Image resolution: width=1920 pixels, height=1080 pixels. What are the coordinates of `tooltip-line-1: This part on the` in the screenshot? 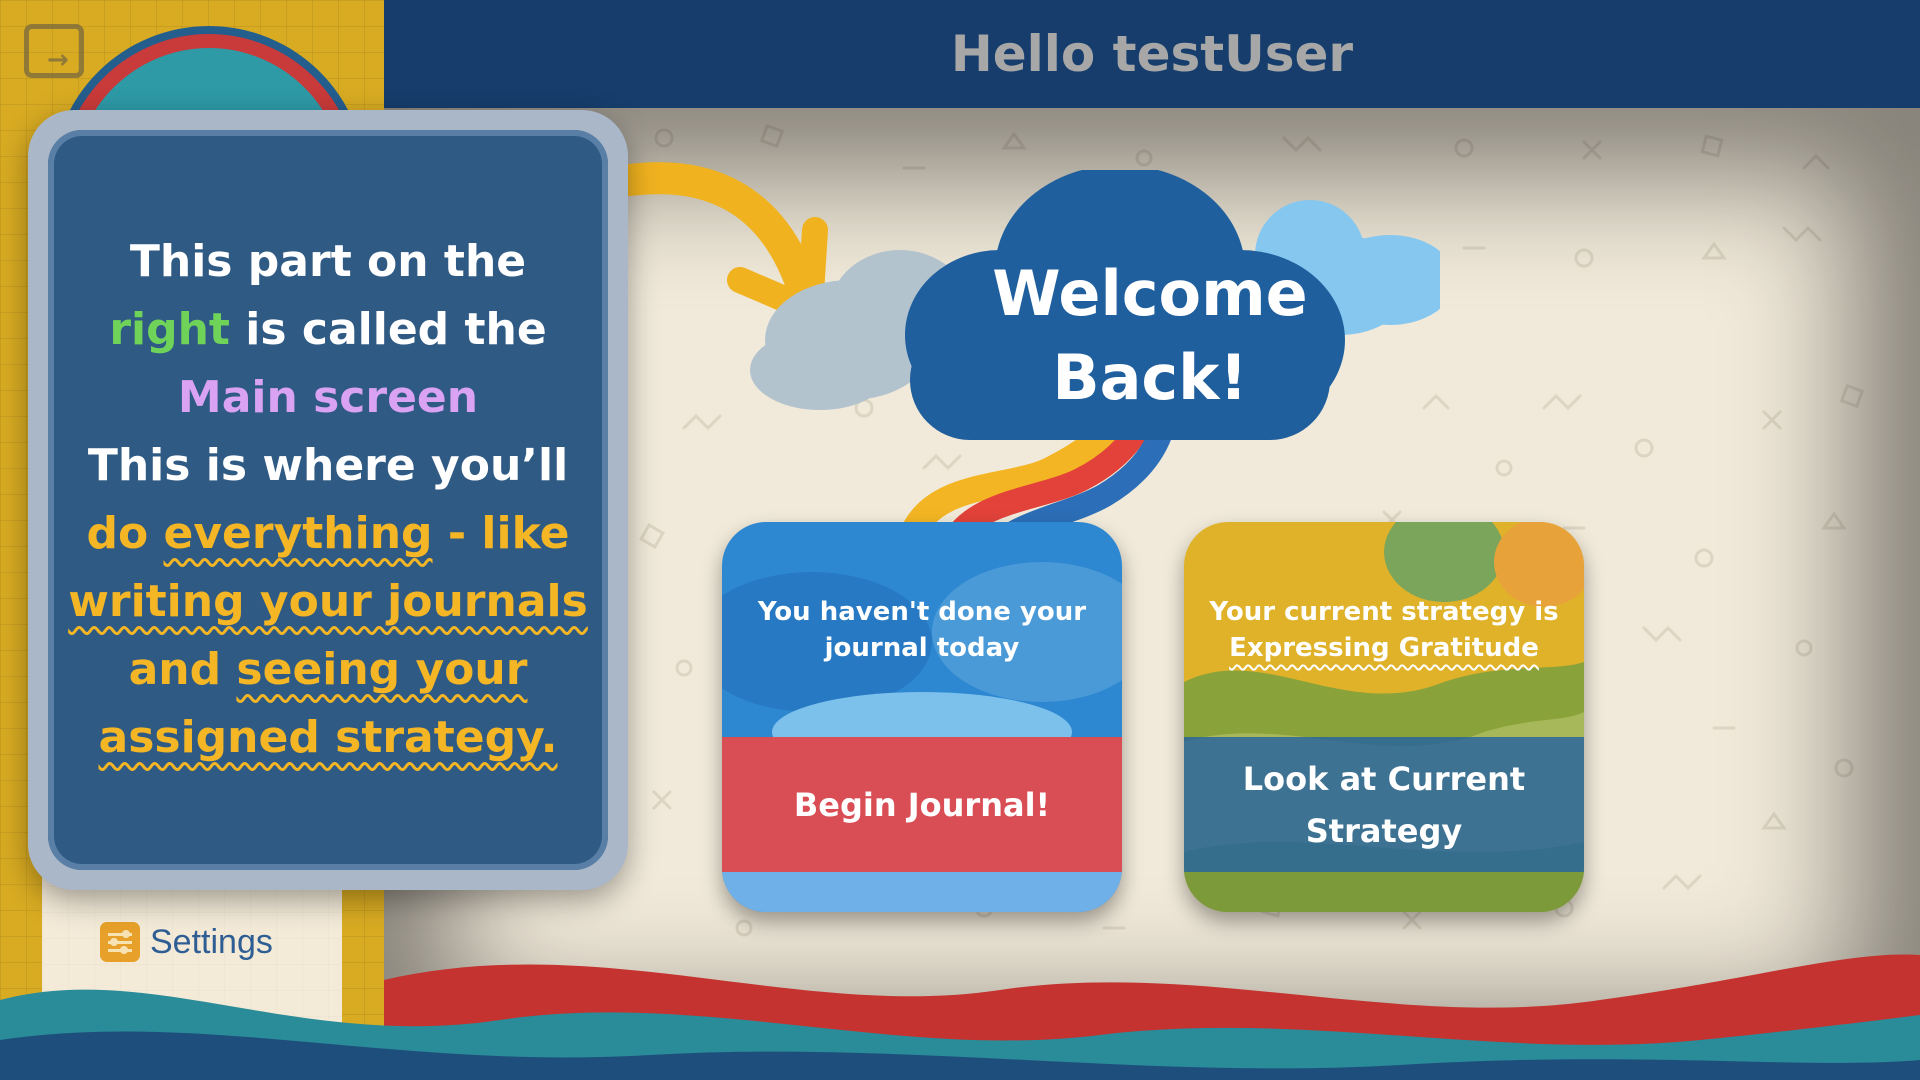 It's located at (328, 261).